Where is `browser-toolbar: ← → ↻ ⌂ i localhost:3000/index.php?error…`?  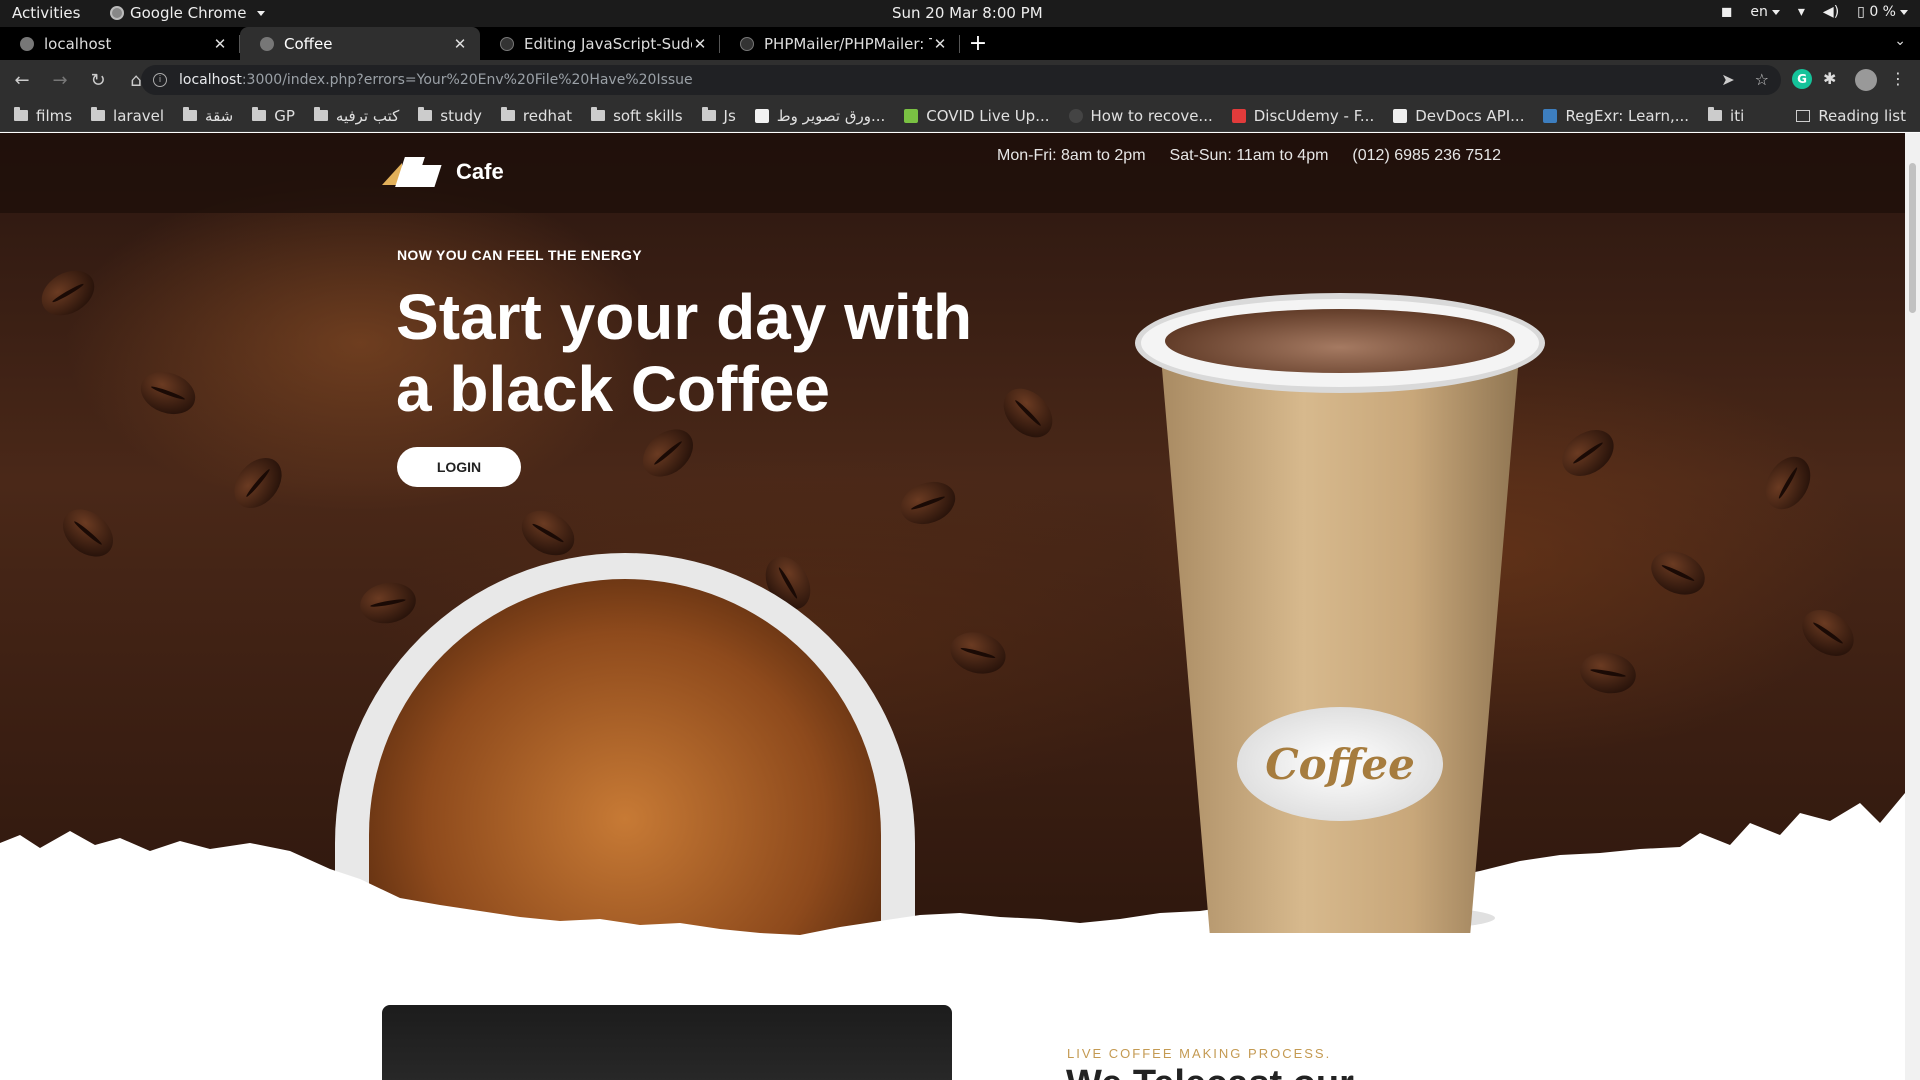 browser-toolbar: ← → ↻ ⌂ i localhost:3000/index.php?error… is located at coordinates (960, 80).